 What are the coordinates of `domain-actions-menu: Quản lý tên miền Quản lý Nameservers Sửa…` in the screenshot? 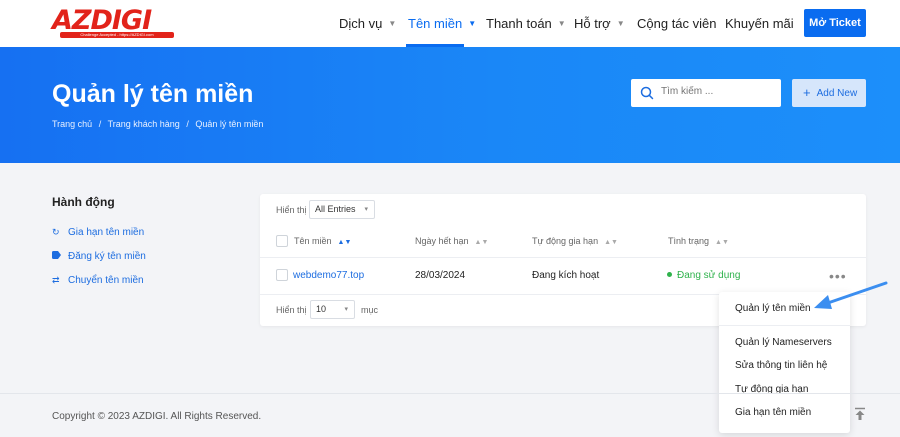 It's located at (784, 362).